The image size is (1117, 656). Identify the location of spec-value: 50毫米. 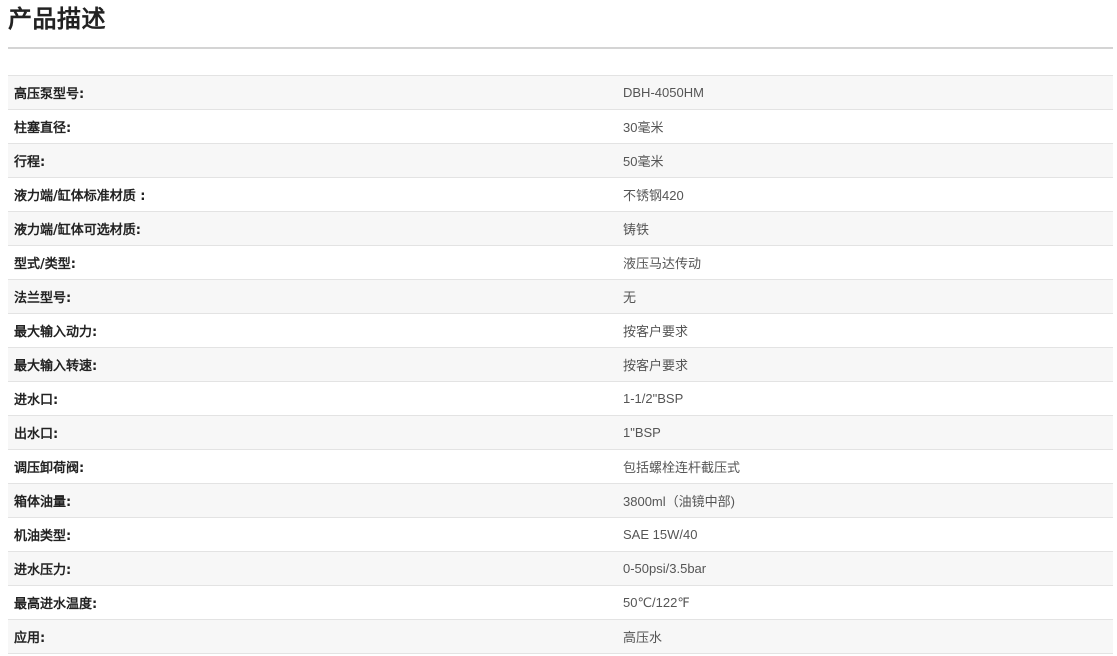
(865, 160).